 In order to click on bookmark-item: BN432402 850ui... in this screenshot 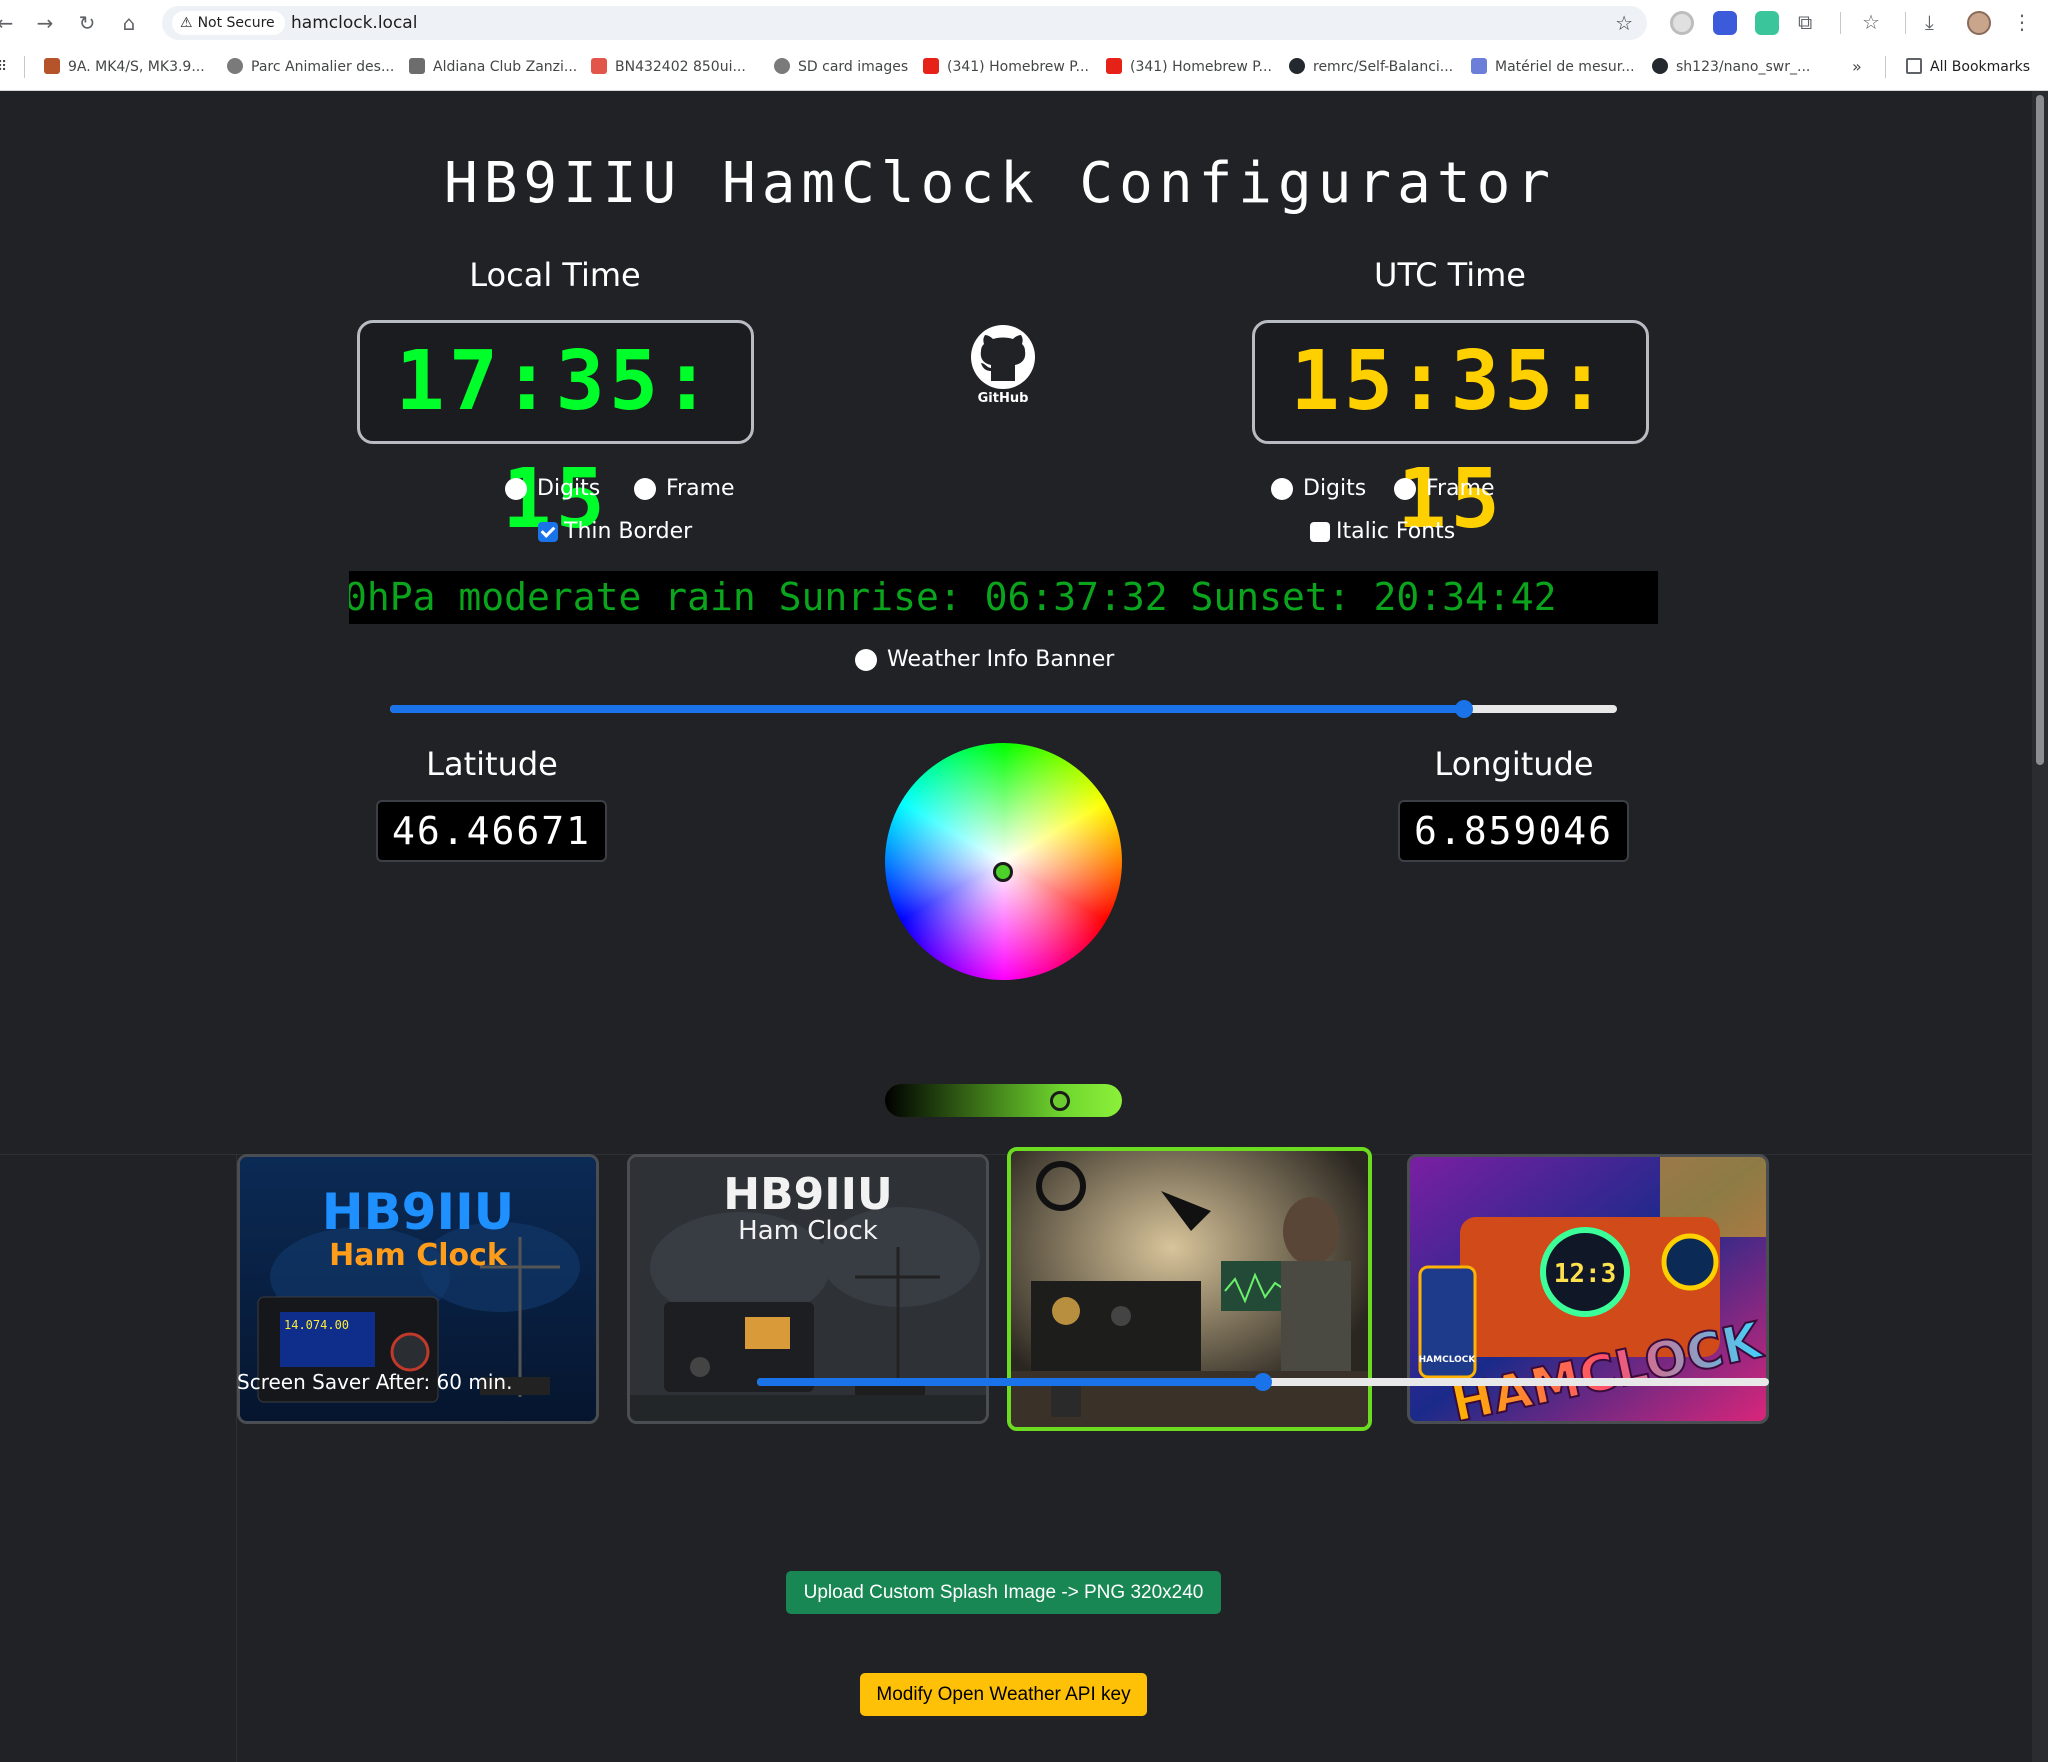, I will do `click(668, 67)`.